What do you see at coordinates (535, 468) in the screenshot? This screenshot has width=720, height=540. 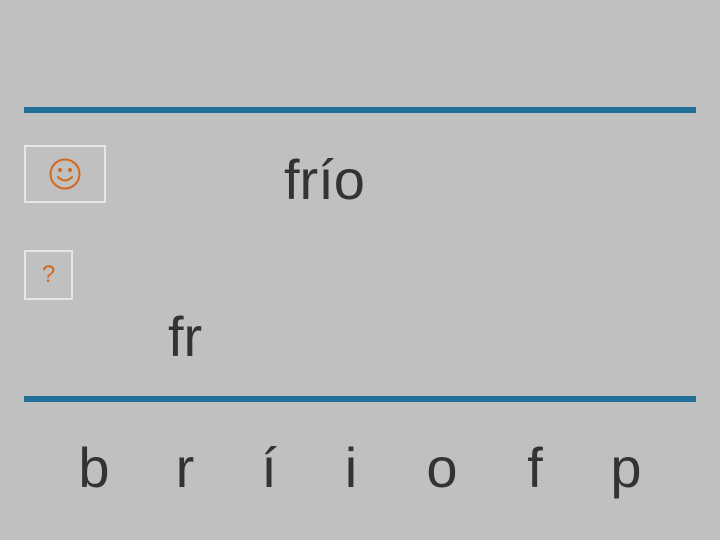 I see `letter-tile-f: f` at bounding box center [535, 468].